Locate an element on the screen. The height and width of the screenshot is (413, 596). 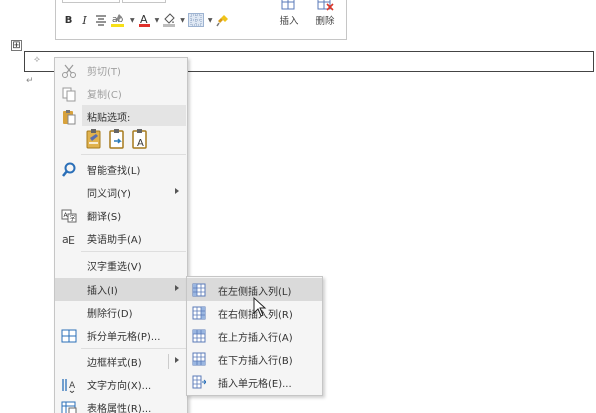
insert-row-below-icon is located at coordinates (199, 359).